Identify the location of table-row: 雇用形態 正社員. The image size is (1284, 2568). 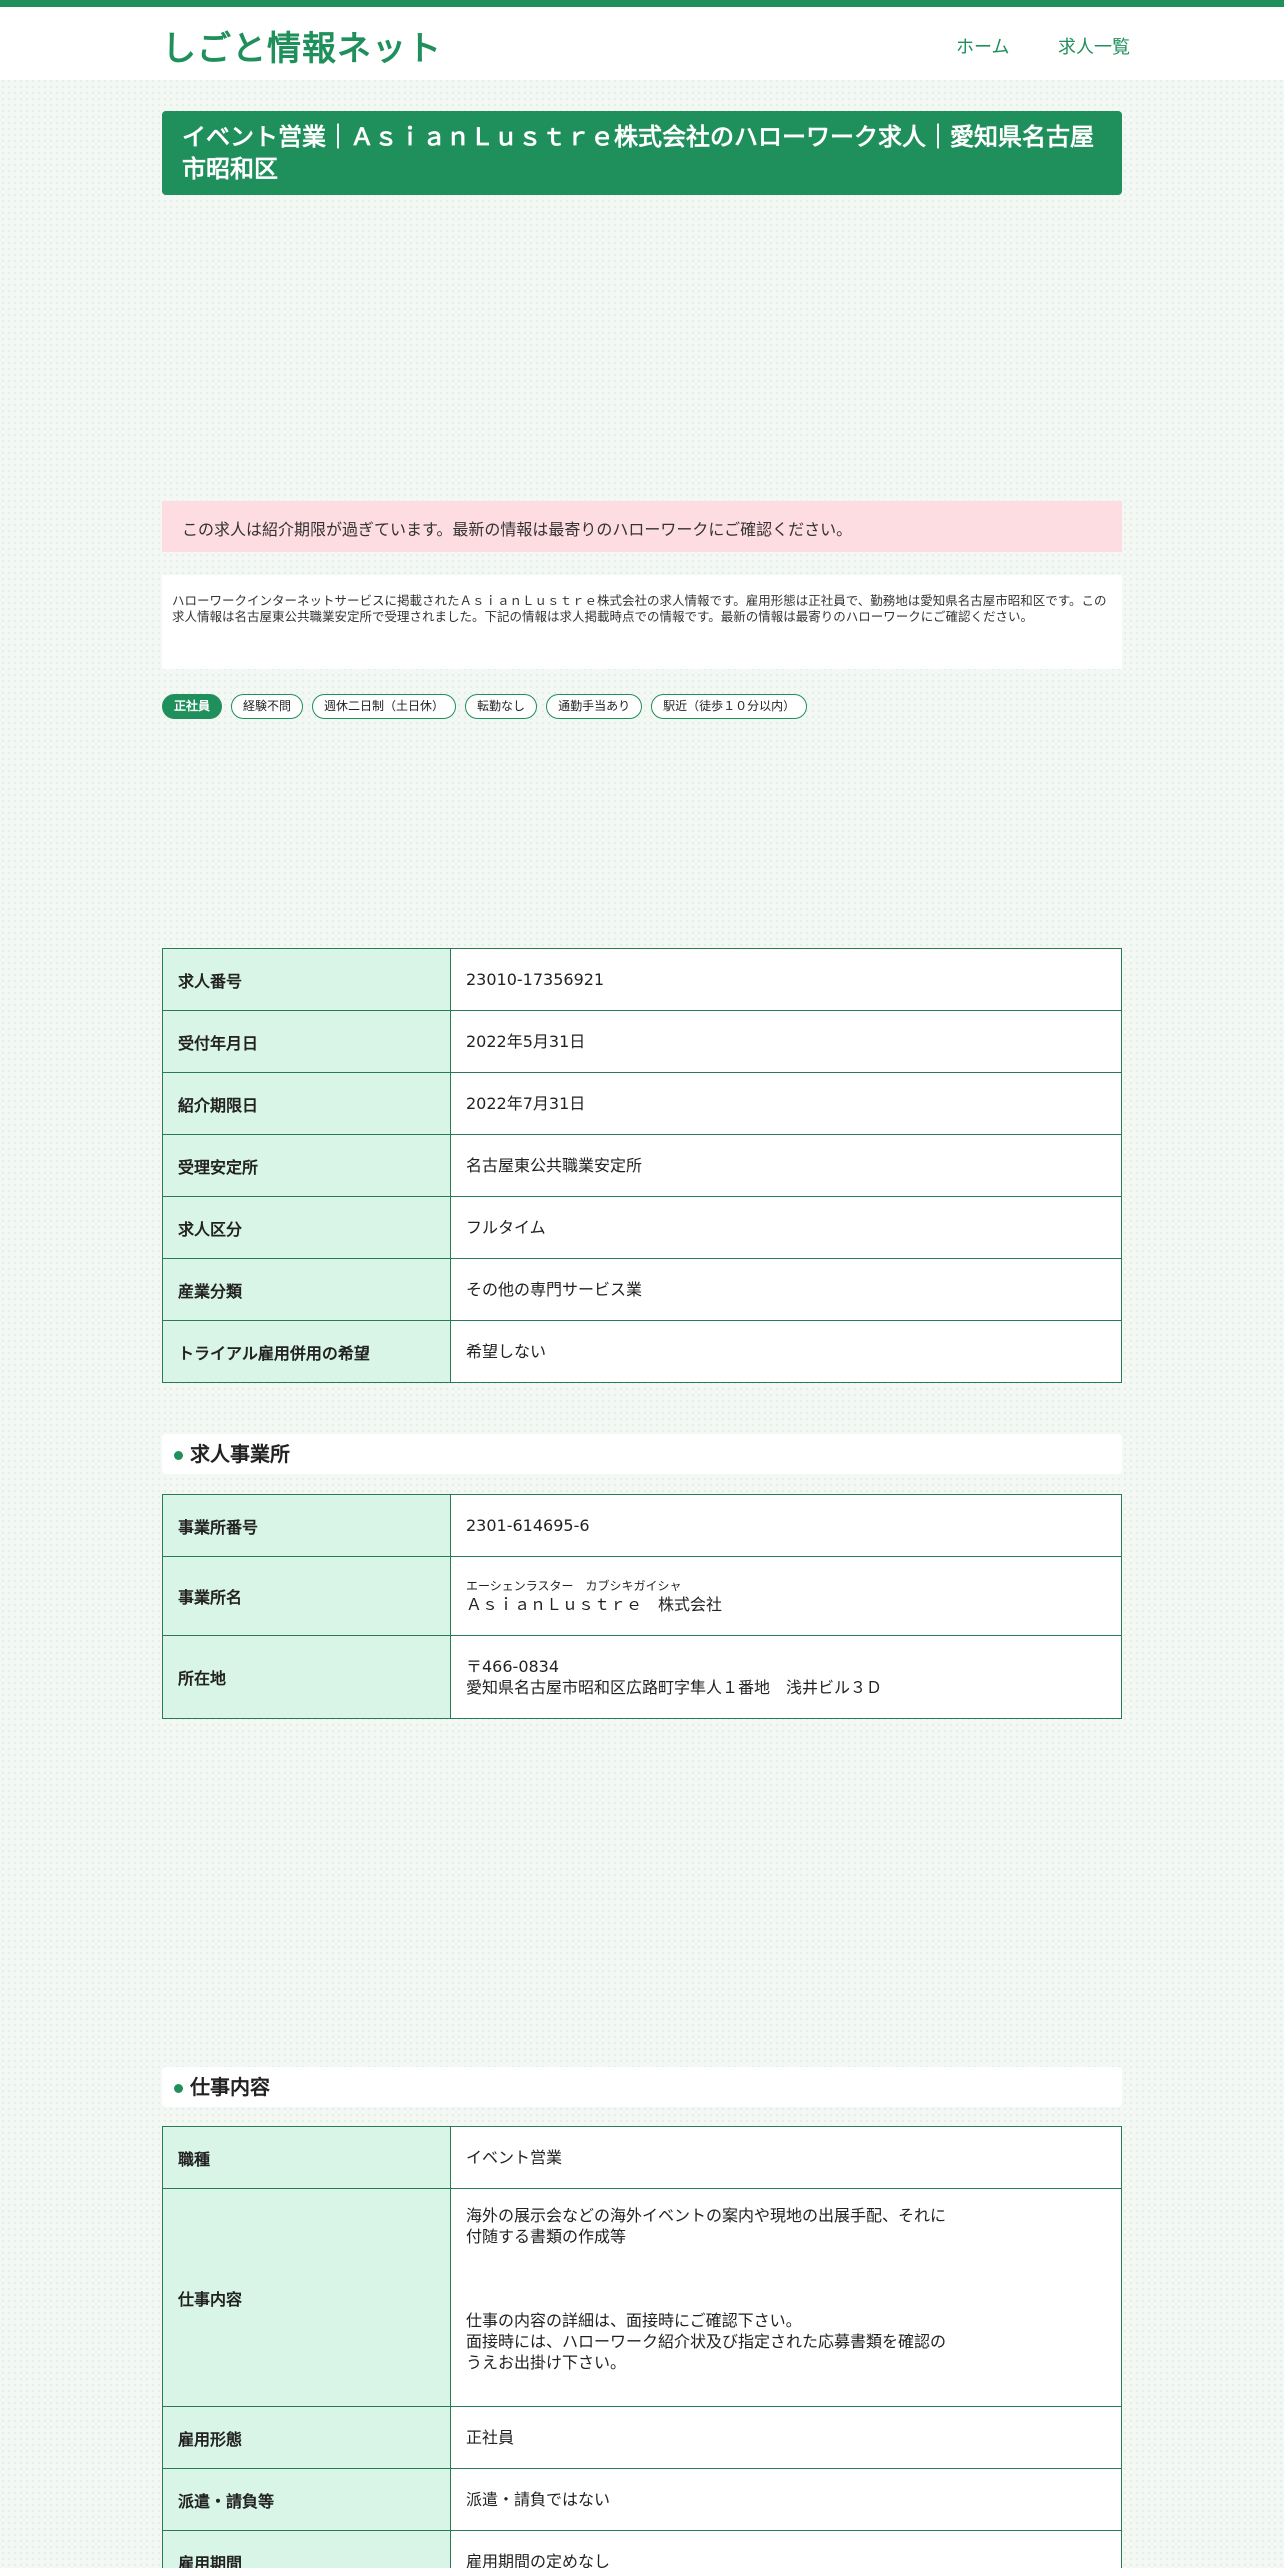
(642, 2437).